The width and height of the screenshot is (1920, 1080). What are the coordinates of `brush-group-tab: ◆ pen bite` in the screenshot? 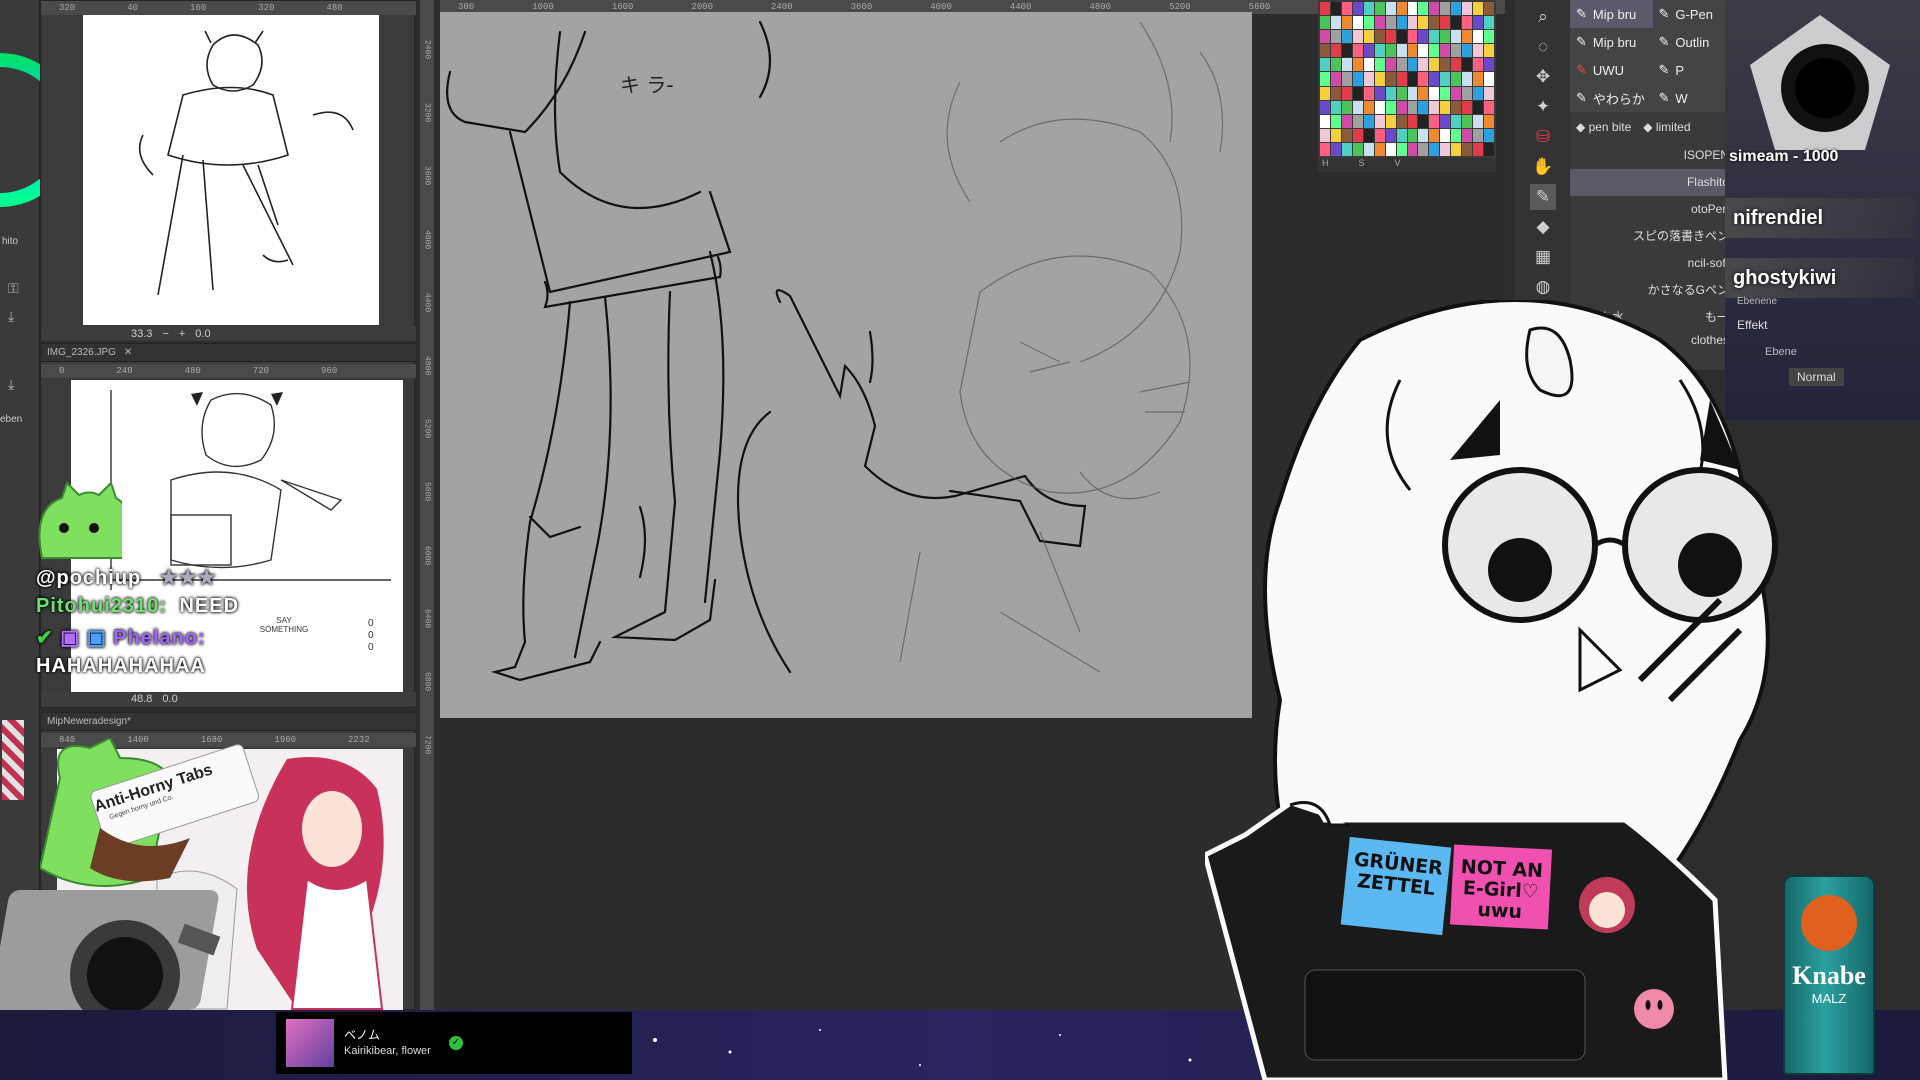 It's located at (1603, 127).